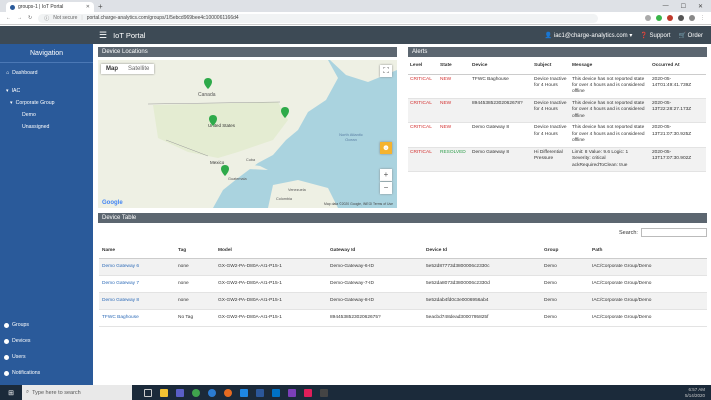 This screenshot has height=400, width=711. What do you see at coordinates (482, 251) in the screenshot?
I see `device-col-device-id: Device Id` at bounding box center [482, 251].